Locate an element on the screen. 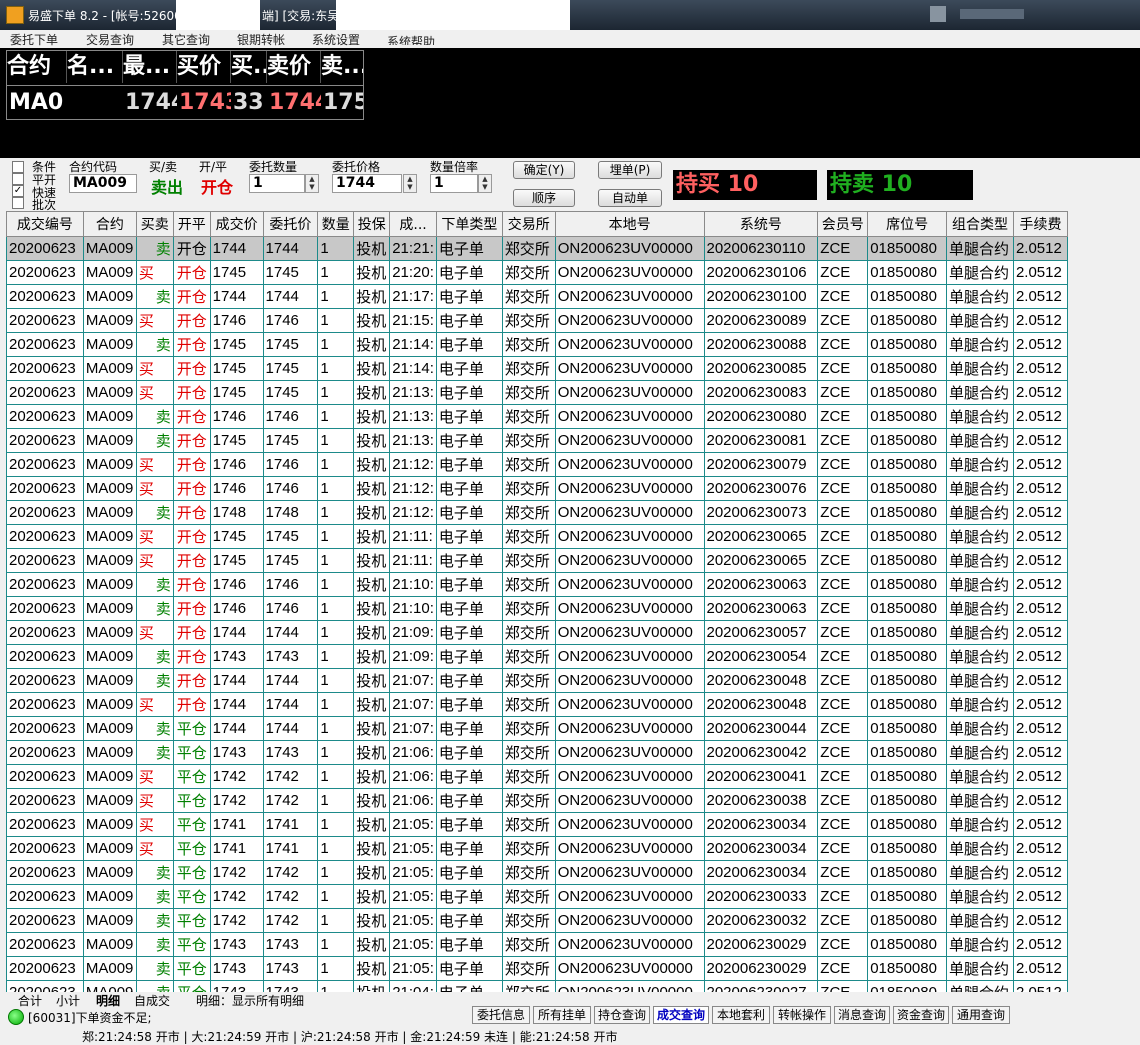  table-cell: 1742 is located at coordinates (236, 920).